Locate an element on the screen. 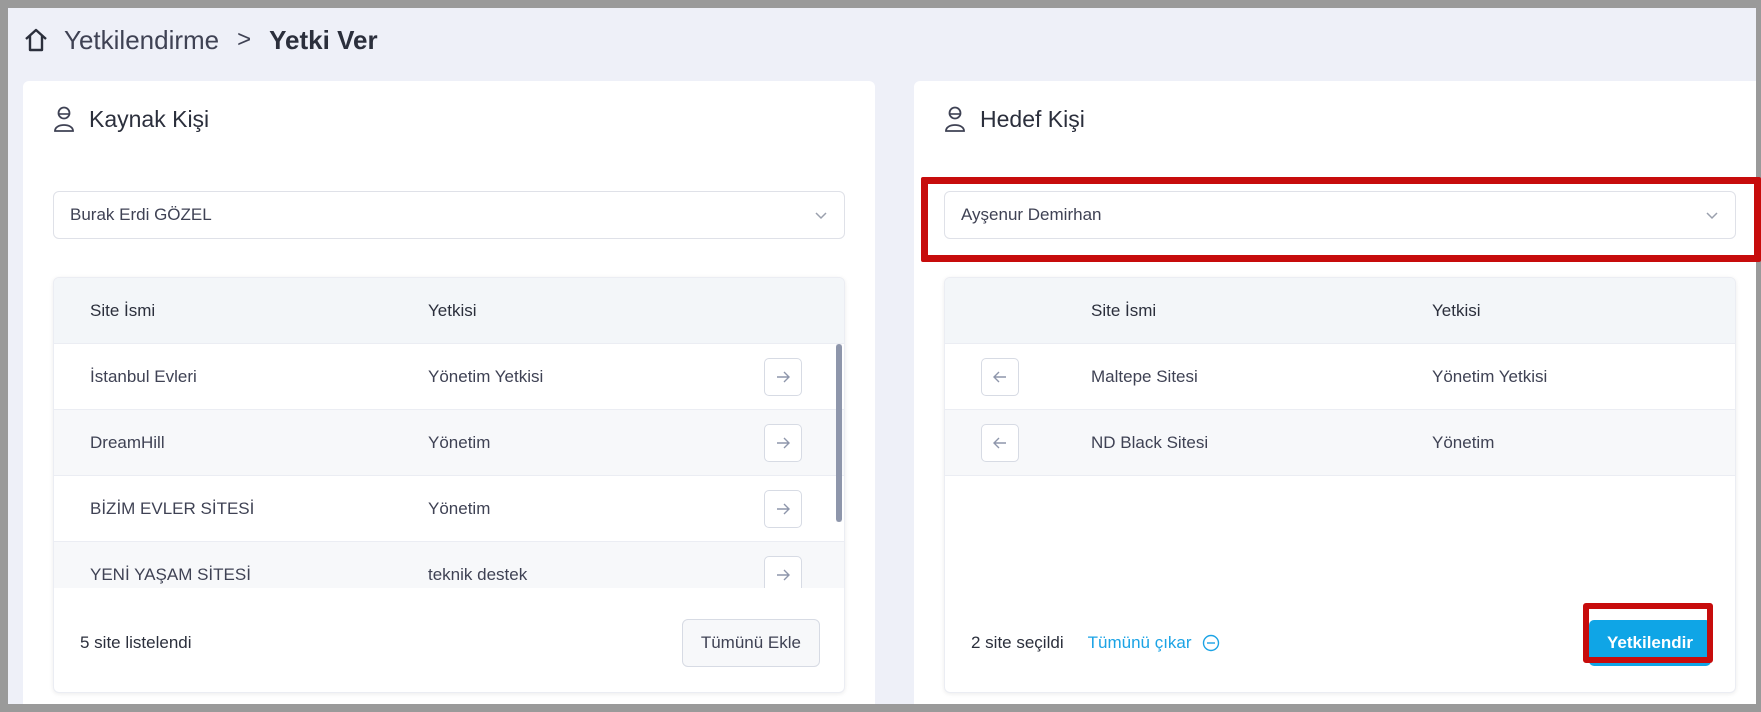 This screenshot has width=1761, height=712. breadcrumb: Yetkilendirme > Yetki Ver is located at coordinates (200, 40).